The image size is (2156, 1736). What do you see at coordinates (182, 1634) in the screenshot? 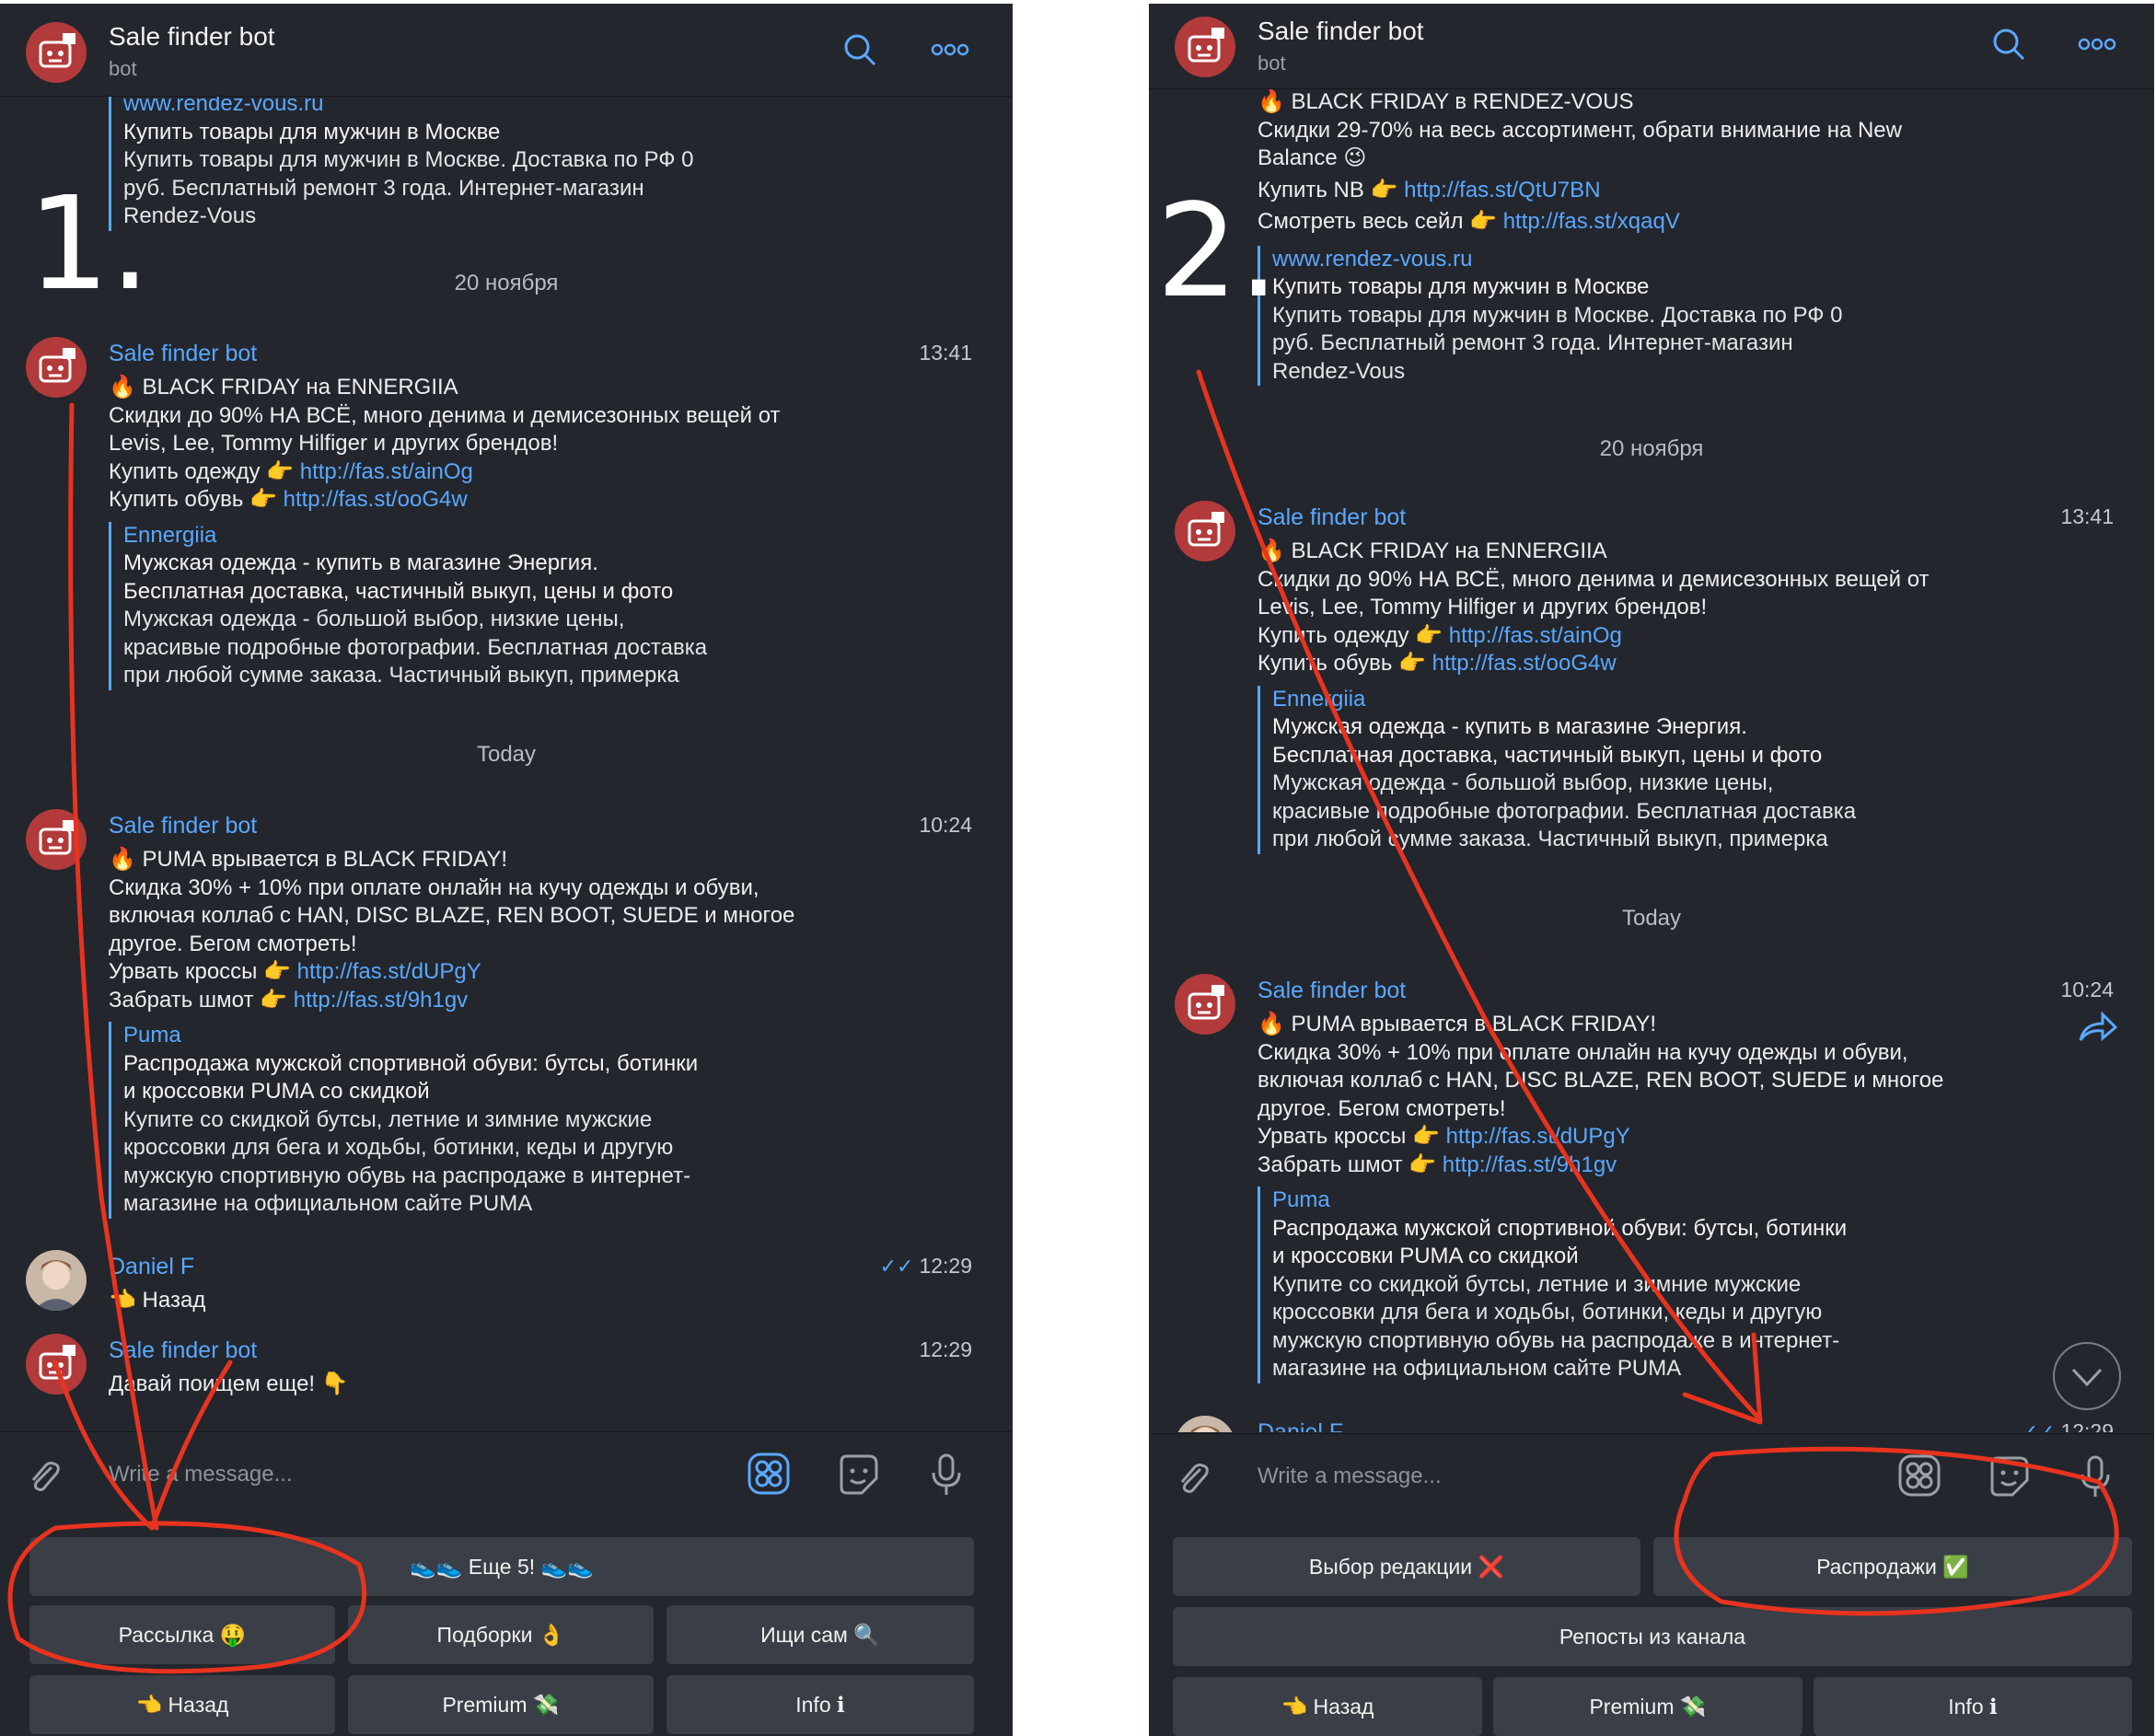
I see `kb-button-mailing: Рассылка 🤑` at bounding box center [182, 1634].